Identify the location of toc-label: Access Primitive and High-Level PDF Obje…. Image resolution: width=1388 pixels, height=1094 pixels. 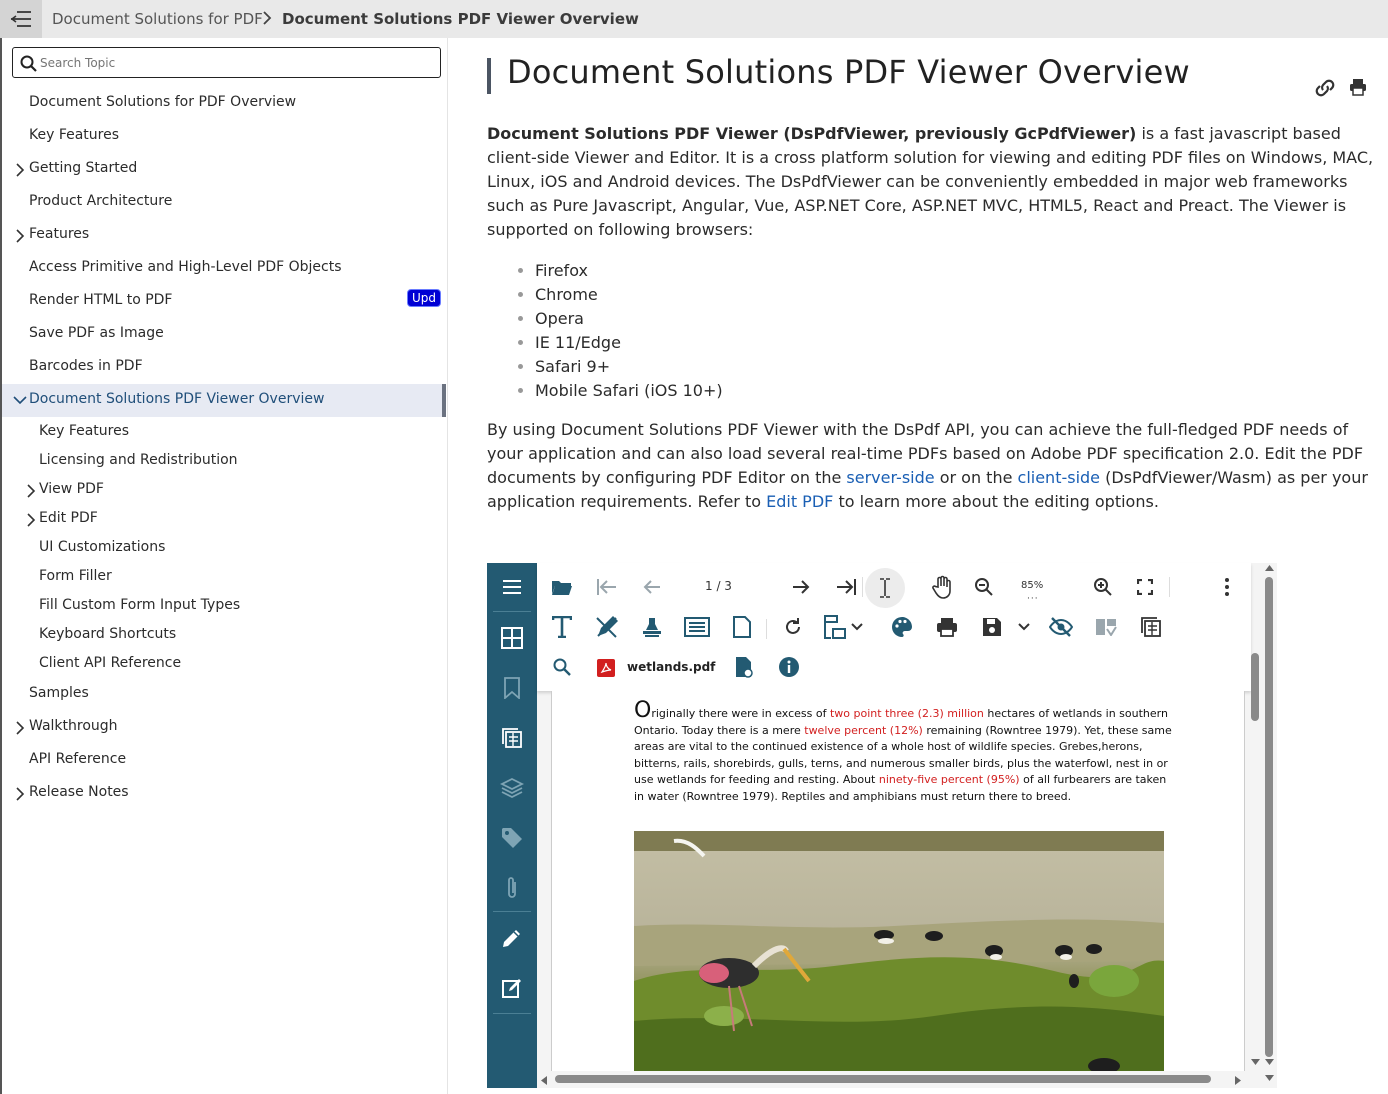
(185, 267).